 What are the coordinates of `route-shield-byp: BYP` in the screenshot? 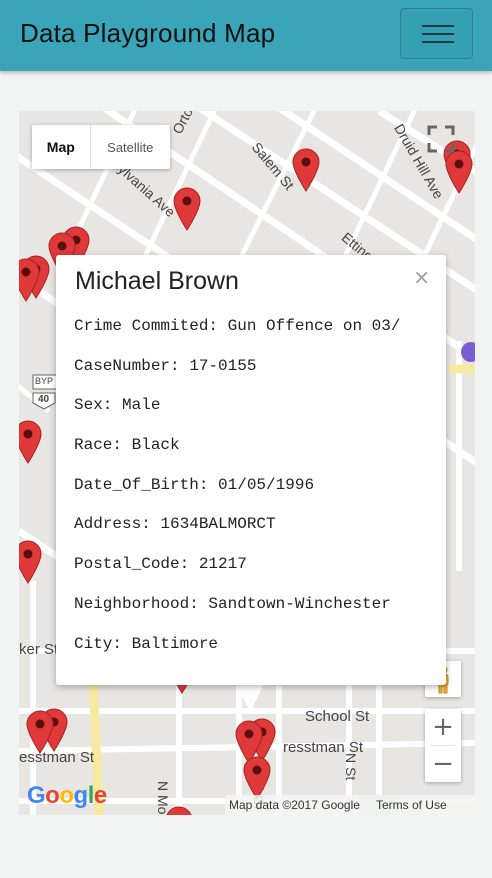 It's located at (44, 381).